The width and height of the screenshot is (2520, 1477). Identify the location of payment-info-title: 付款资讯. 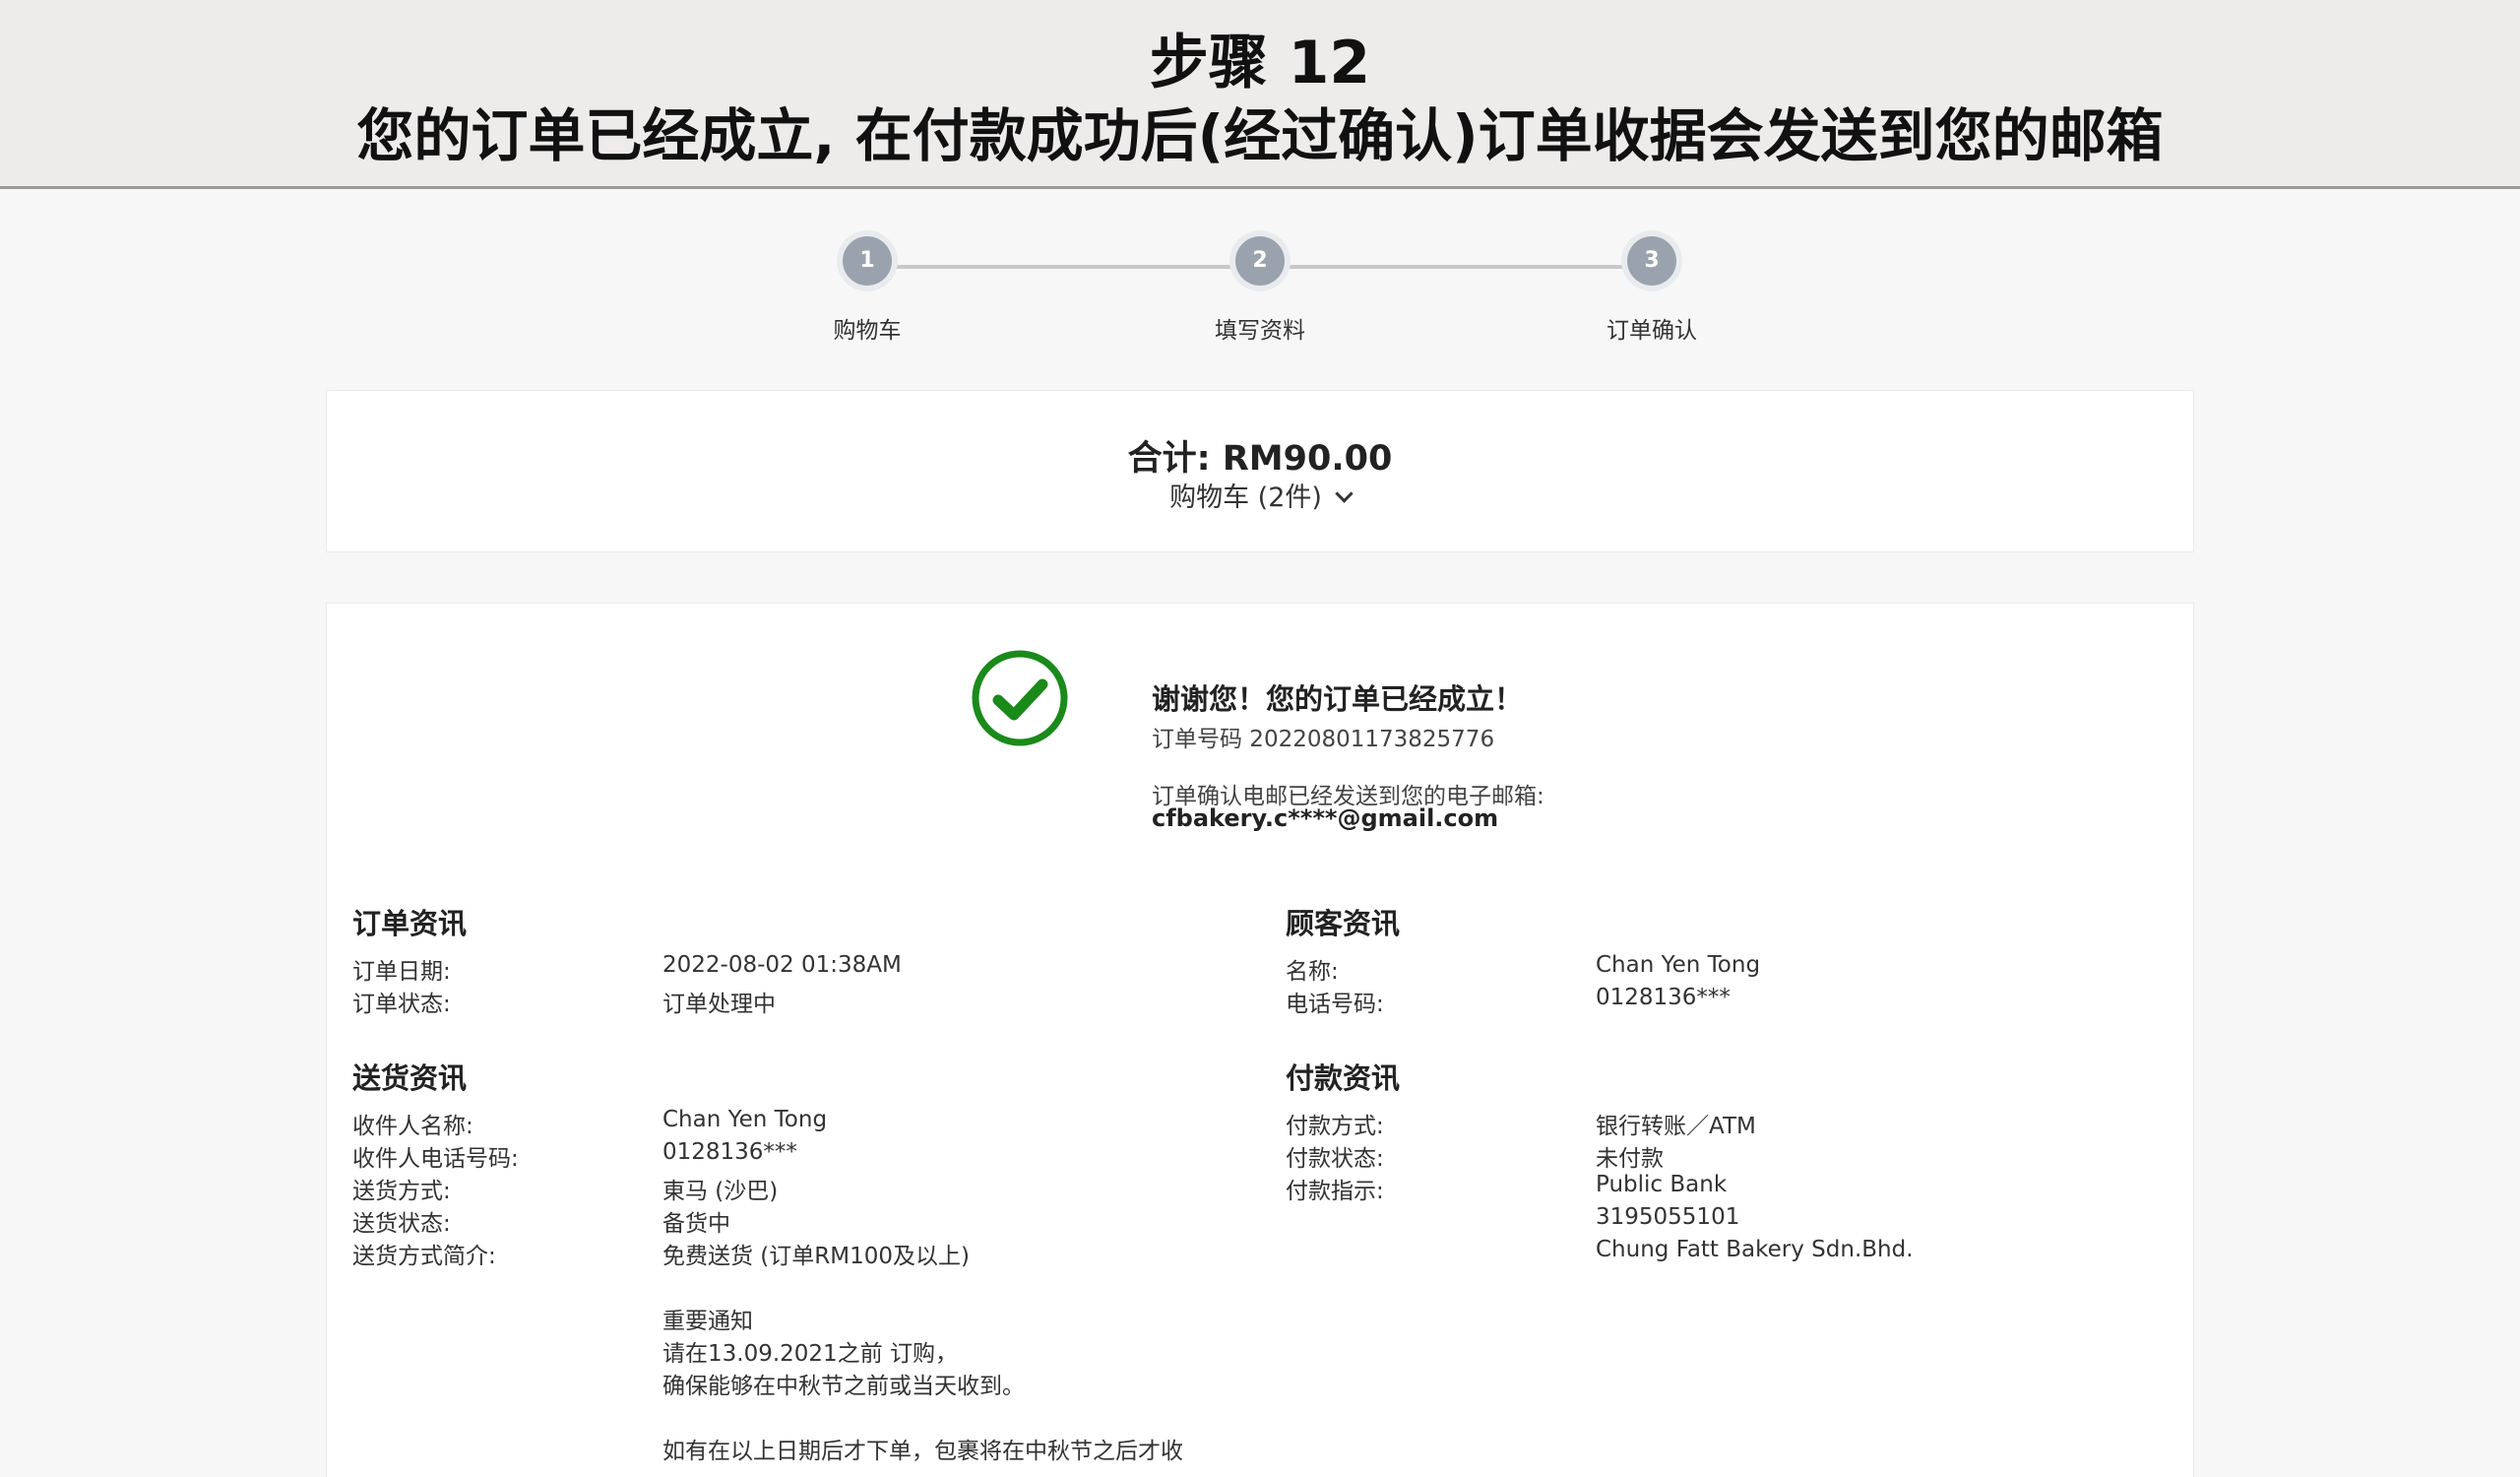
(1343, 1078).